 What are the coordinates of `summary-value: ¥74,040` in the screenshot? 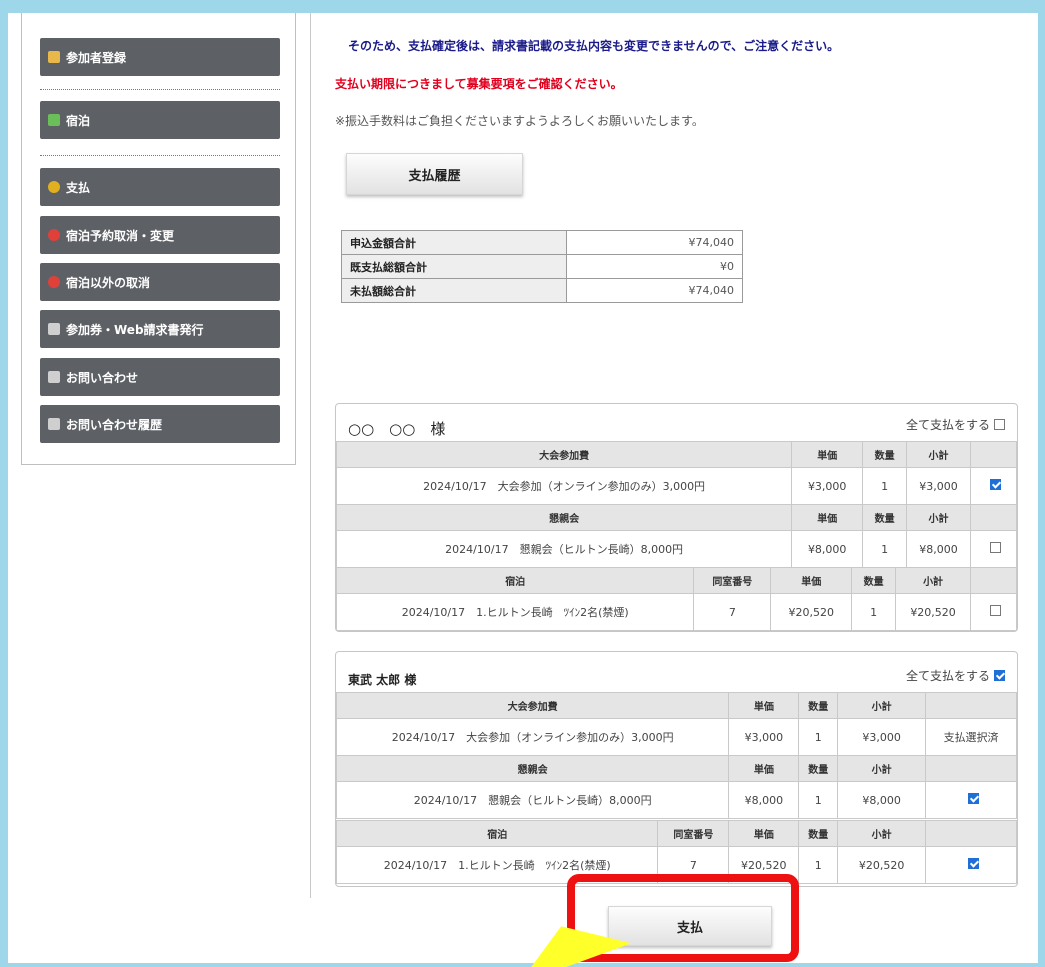 It's located at (654, 290).